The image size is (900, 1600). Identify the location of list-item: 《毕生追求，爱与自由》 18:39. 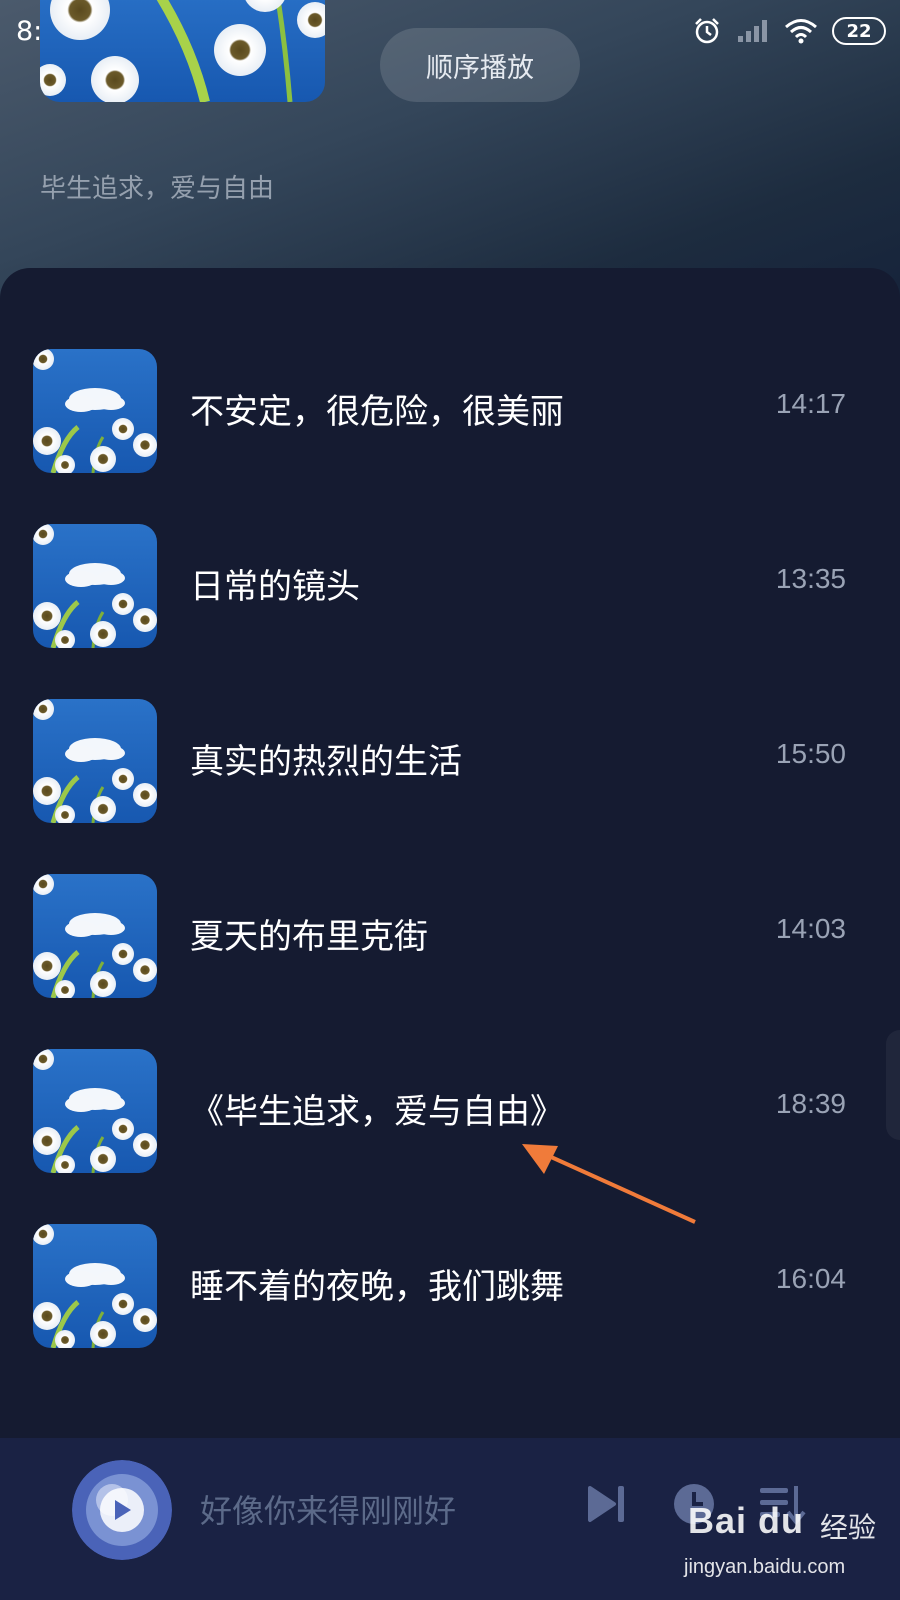
(450, 1105).